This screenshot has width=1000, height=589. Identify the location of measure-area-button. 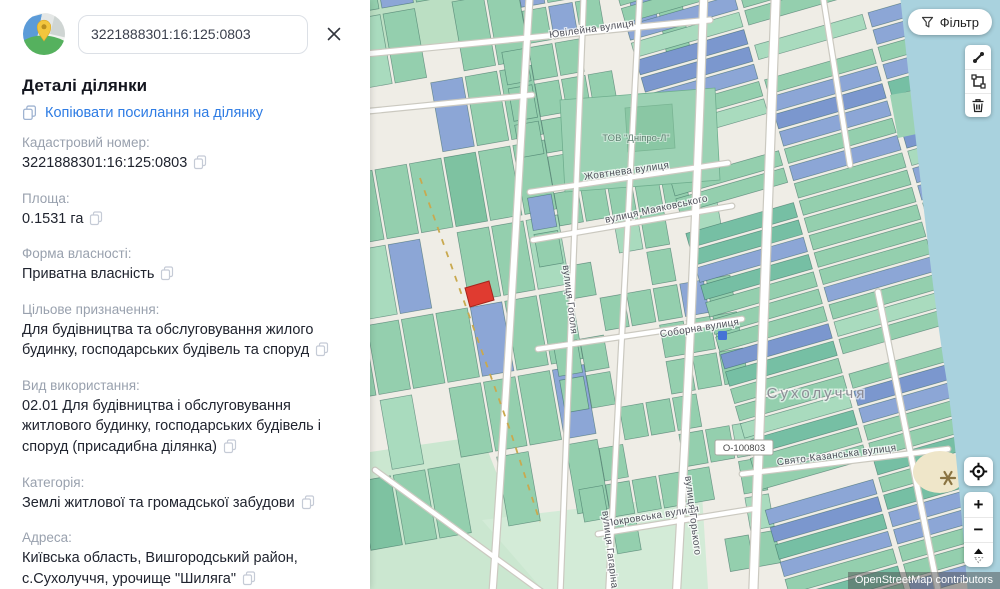
(978, 81).